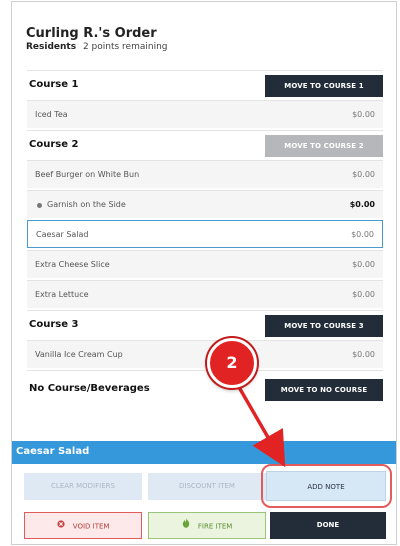  What do you see at coordinates (205, 234) in the screenshot?
I see `order-item-row-selected: Caesar Salad $0.00` at bounding box center [205, 234].